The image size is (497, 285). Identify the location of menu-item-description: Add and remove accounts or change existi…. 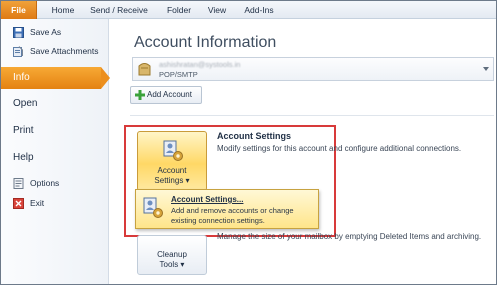
(232, 215).